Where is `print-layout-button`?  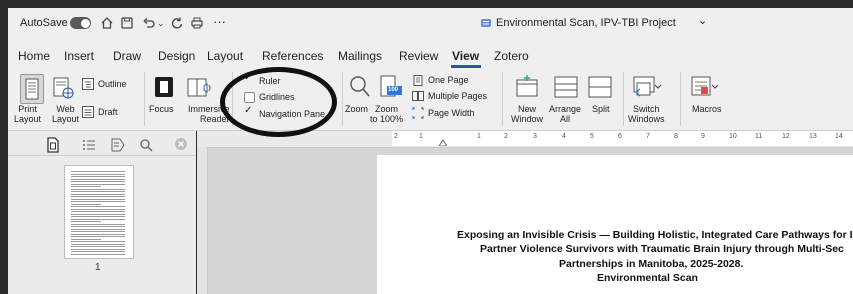 print-layout-button is located at coordinates (32, 89).